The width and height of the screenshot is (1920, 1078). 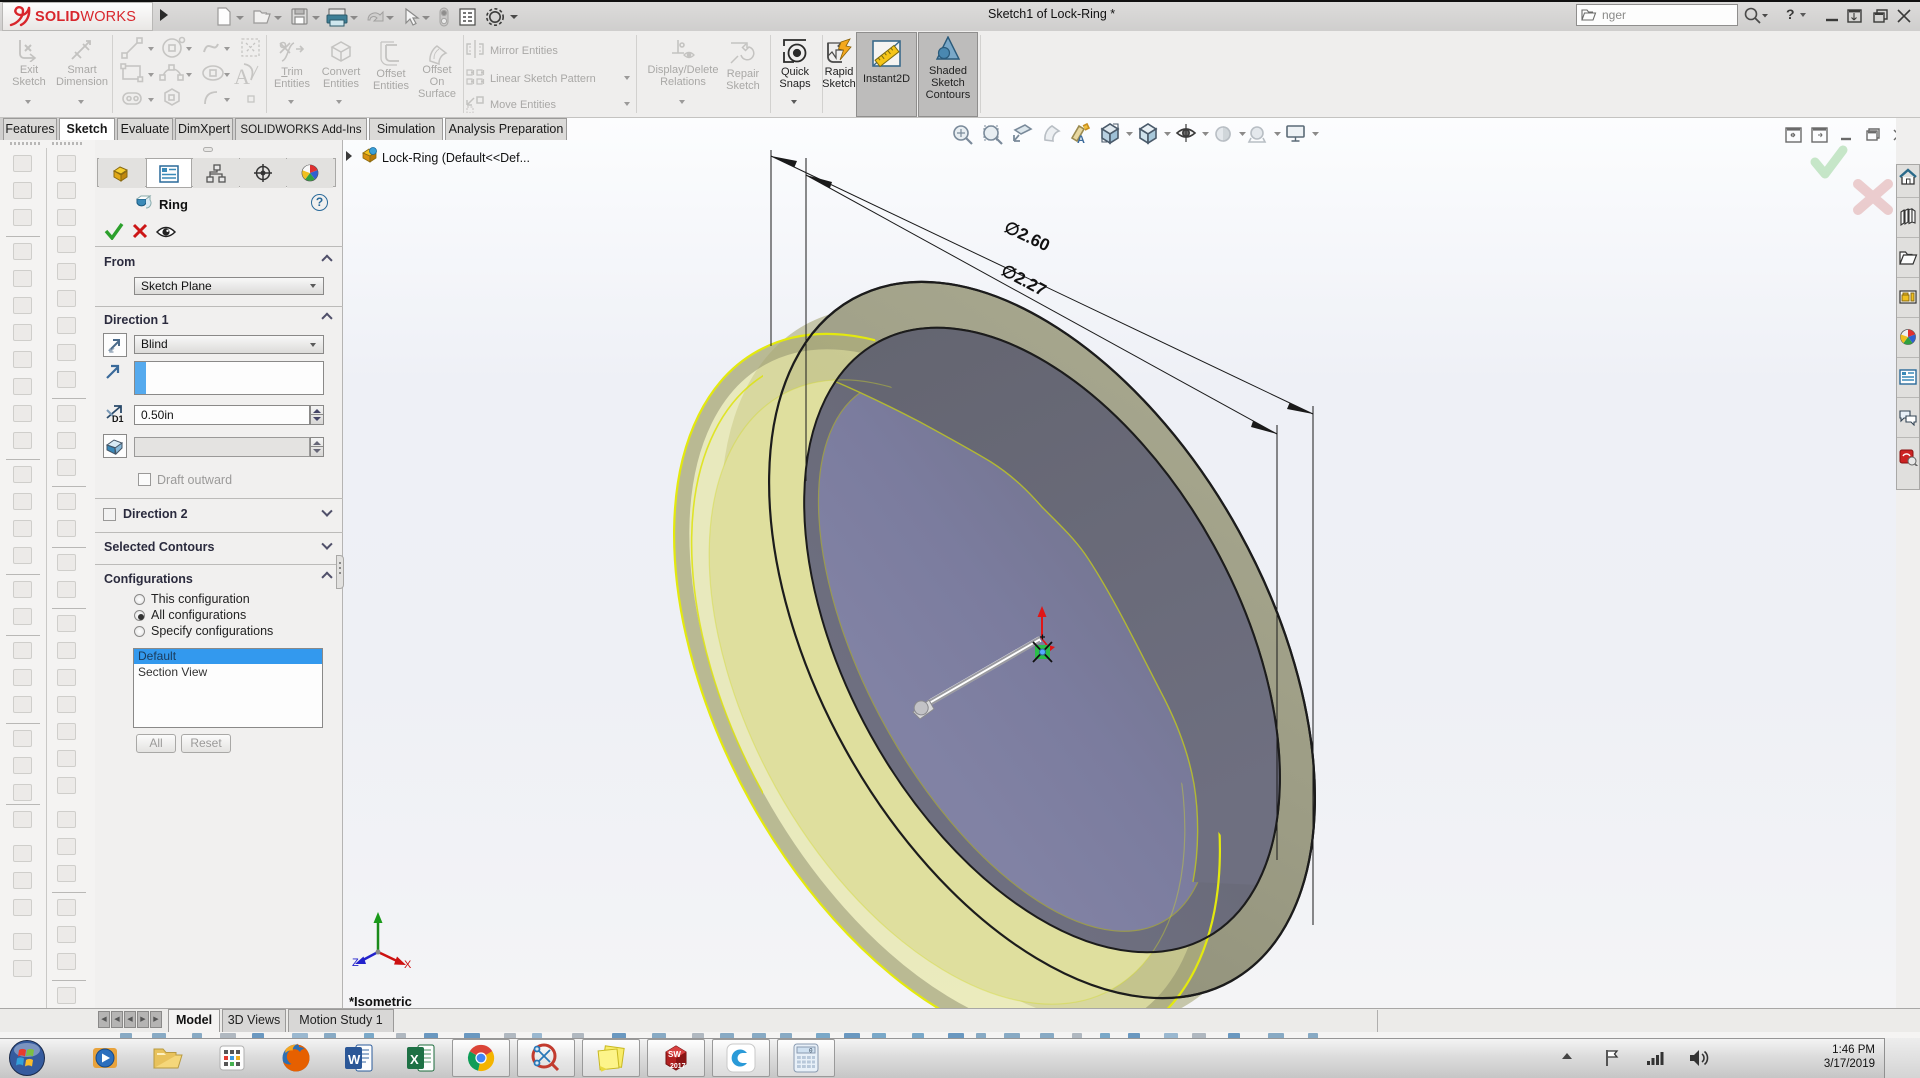 I want to click on svg-text: Z, so click(x=355, y=963).